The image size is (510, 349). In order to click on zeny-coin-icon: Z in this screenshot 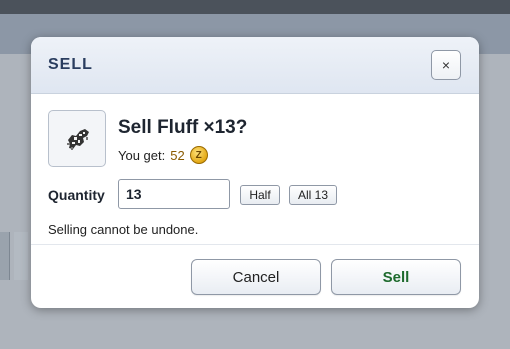, I will do `click(198, 155)`.